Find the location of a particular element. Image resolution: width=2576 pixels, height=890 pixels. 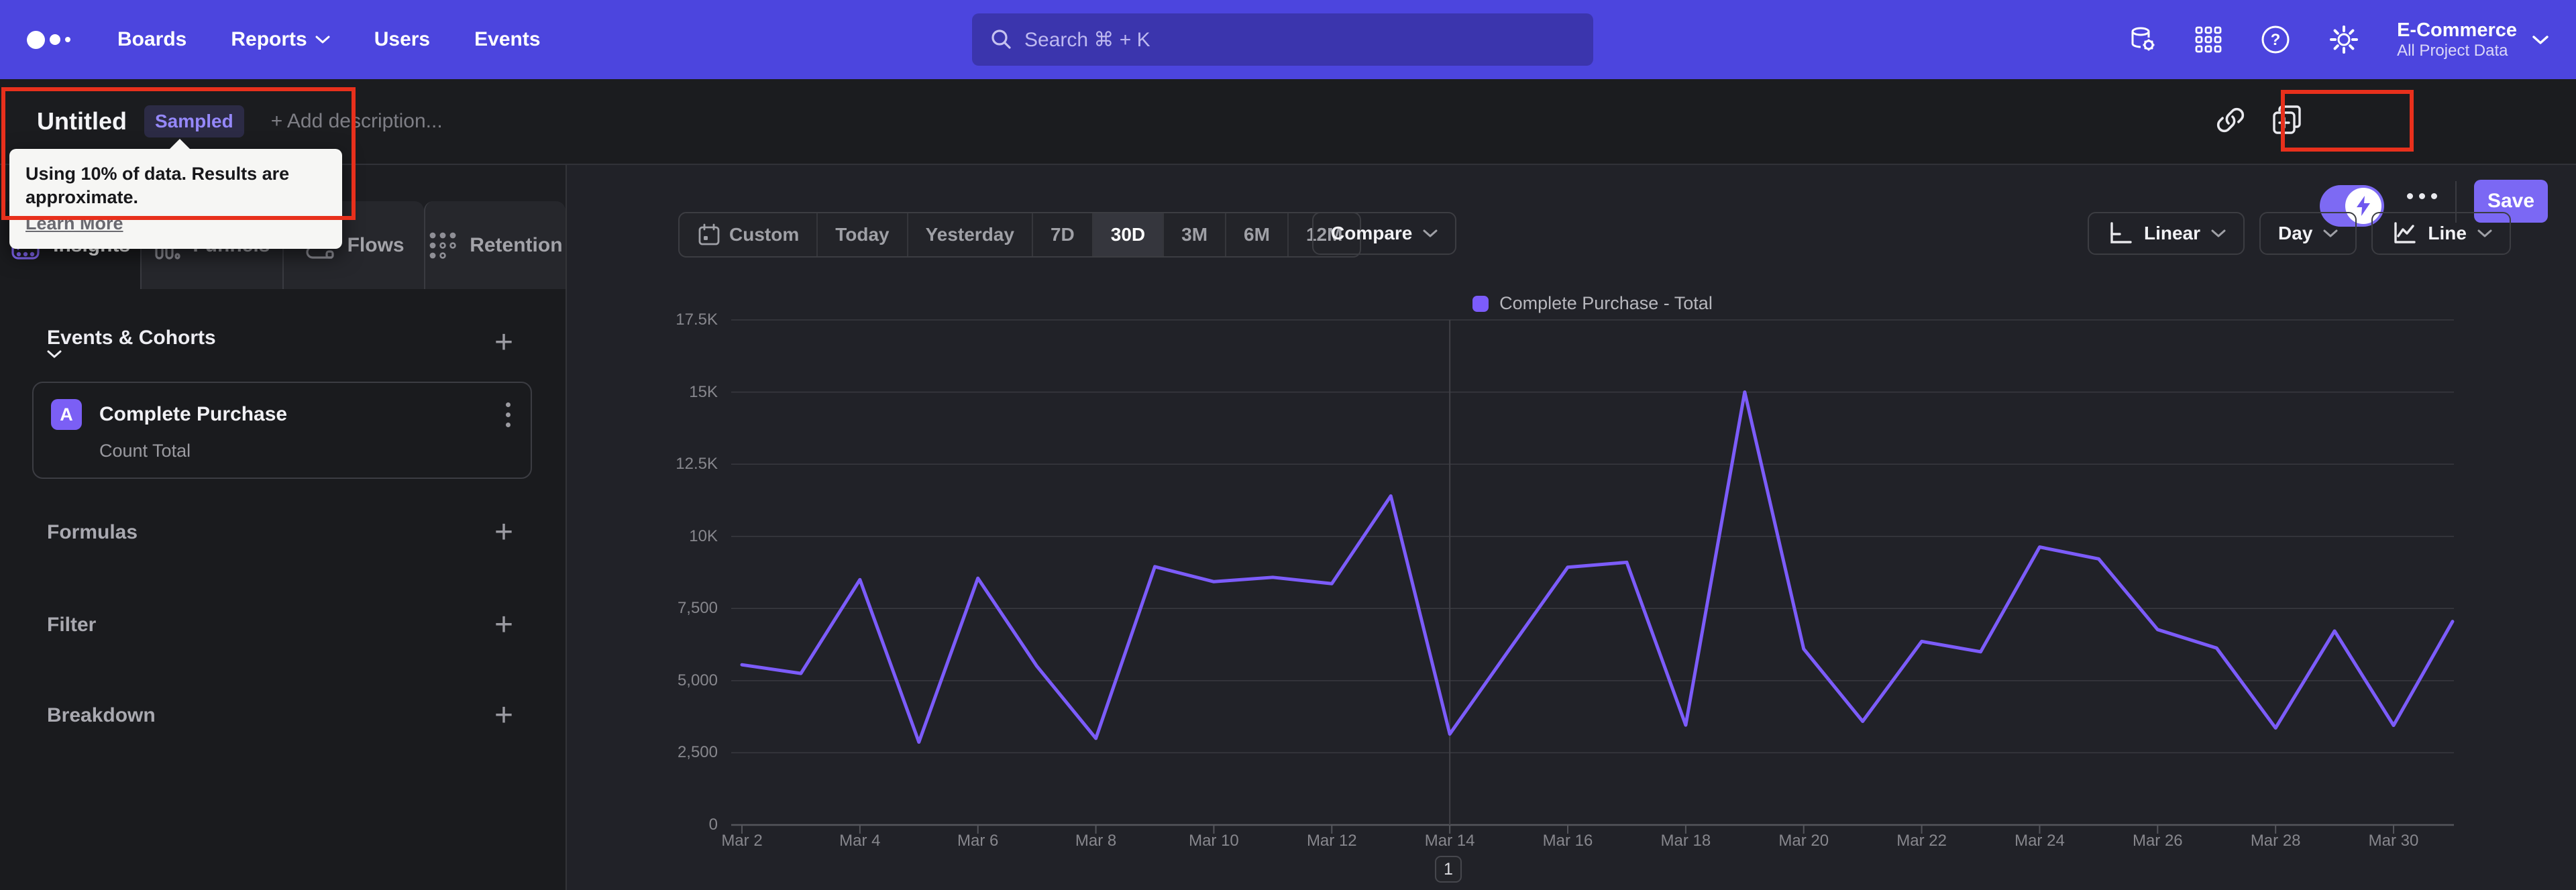

retention-icon is located at coordinates (443, 245).